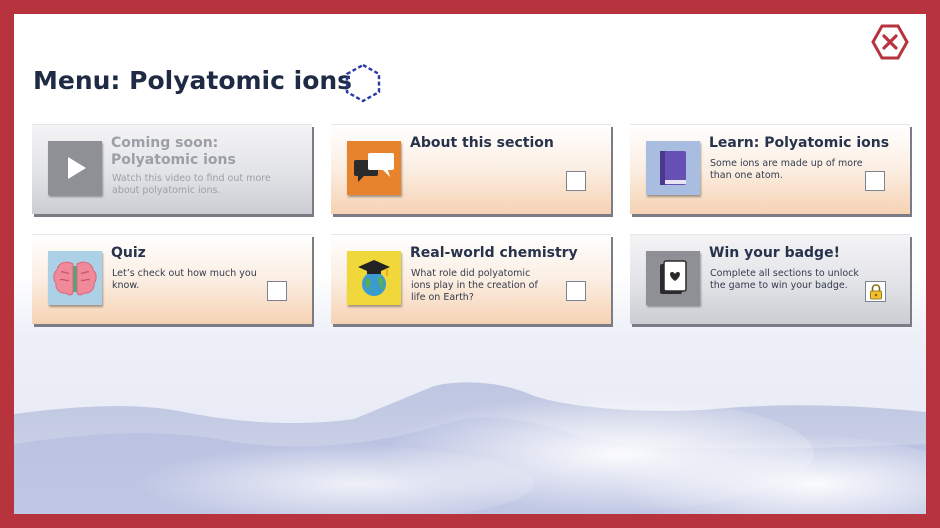 The width and height of the screenshot is (940, 528). What do you see at coordinates (471, 169) in the screenshot?
I see `card-about-section: About this section` at bounding box center [471, 169].